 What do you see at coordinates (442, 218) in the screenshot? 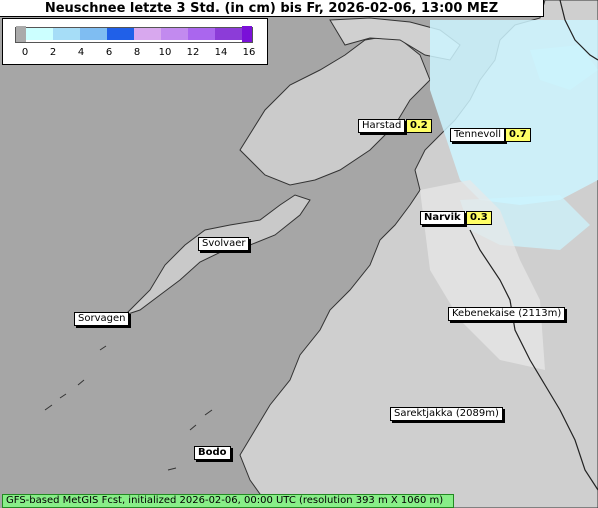
I see `place-label-narvik: Narvik` at bounding box center [442, 218].